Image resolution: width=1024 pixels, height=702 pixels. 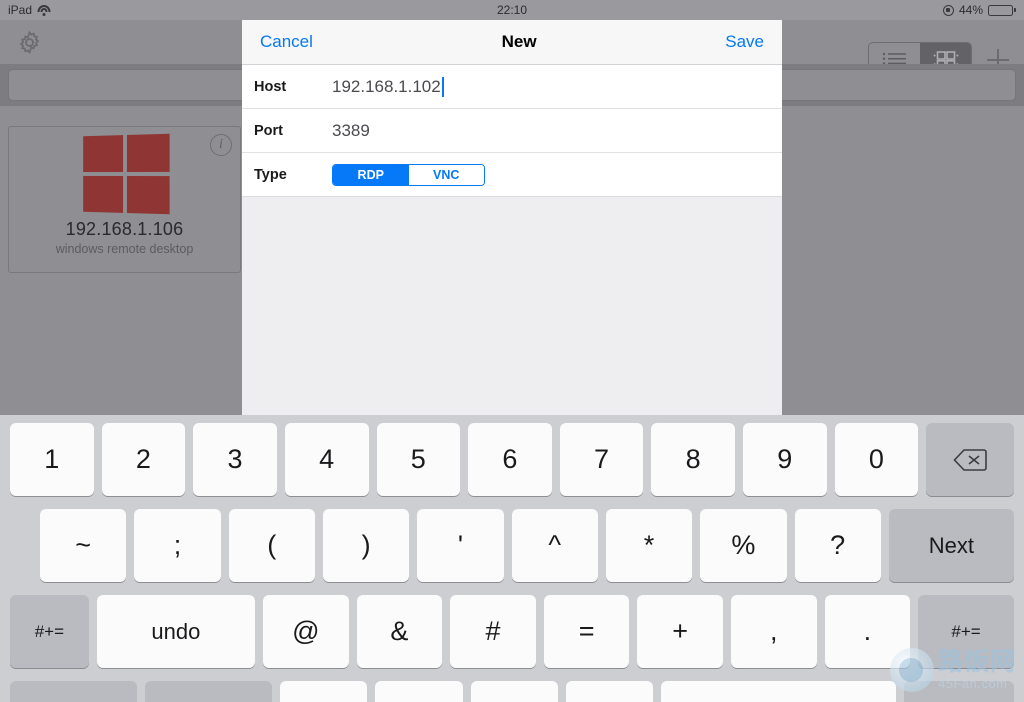 I want to click on status-bar-right: 44%, so click(x=979, y=10).